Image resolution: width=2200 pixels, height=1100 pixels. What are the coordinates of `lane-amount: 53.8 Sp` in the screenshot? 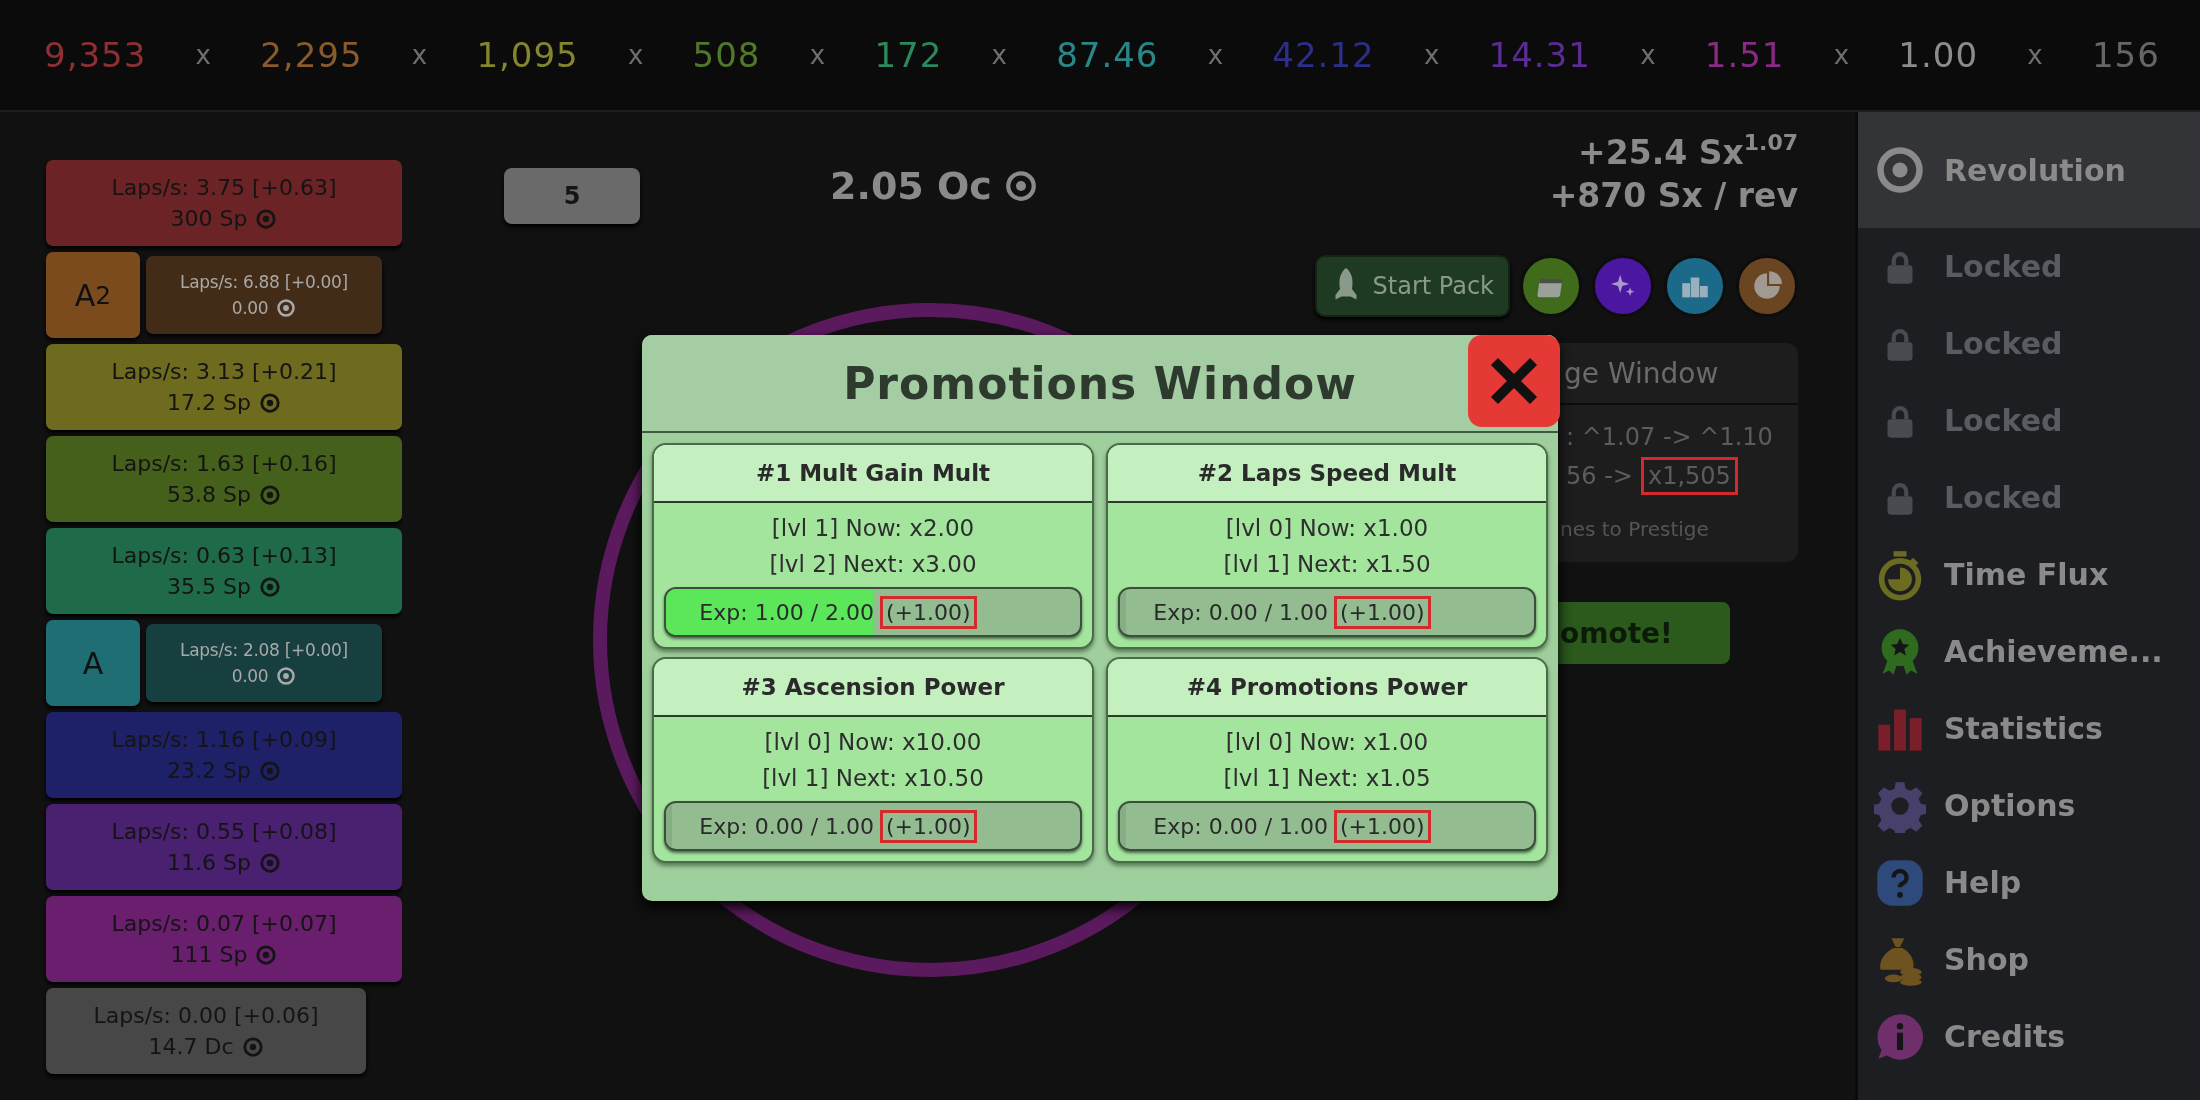 It's located at (209, 494).